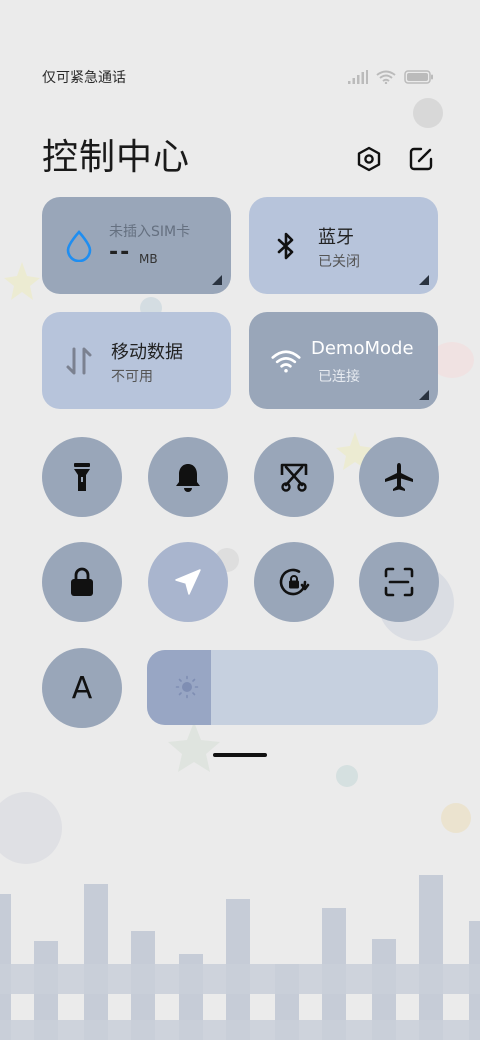 Image resolution: width=480 pixels, height=1040 pixels. What do you see at coordinates (150, 232) in the screenshot?
I see `data-usage-title: 未插入SIM卡` at bounding box center [150, 232].